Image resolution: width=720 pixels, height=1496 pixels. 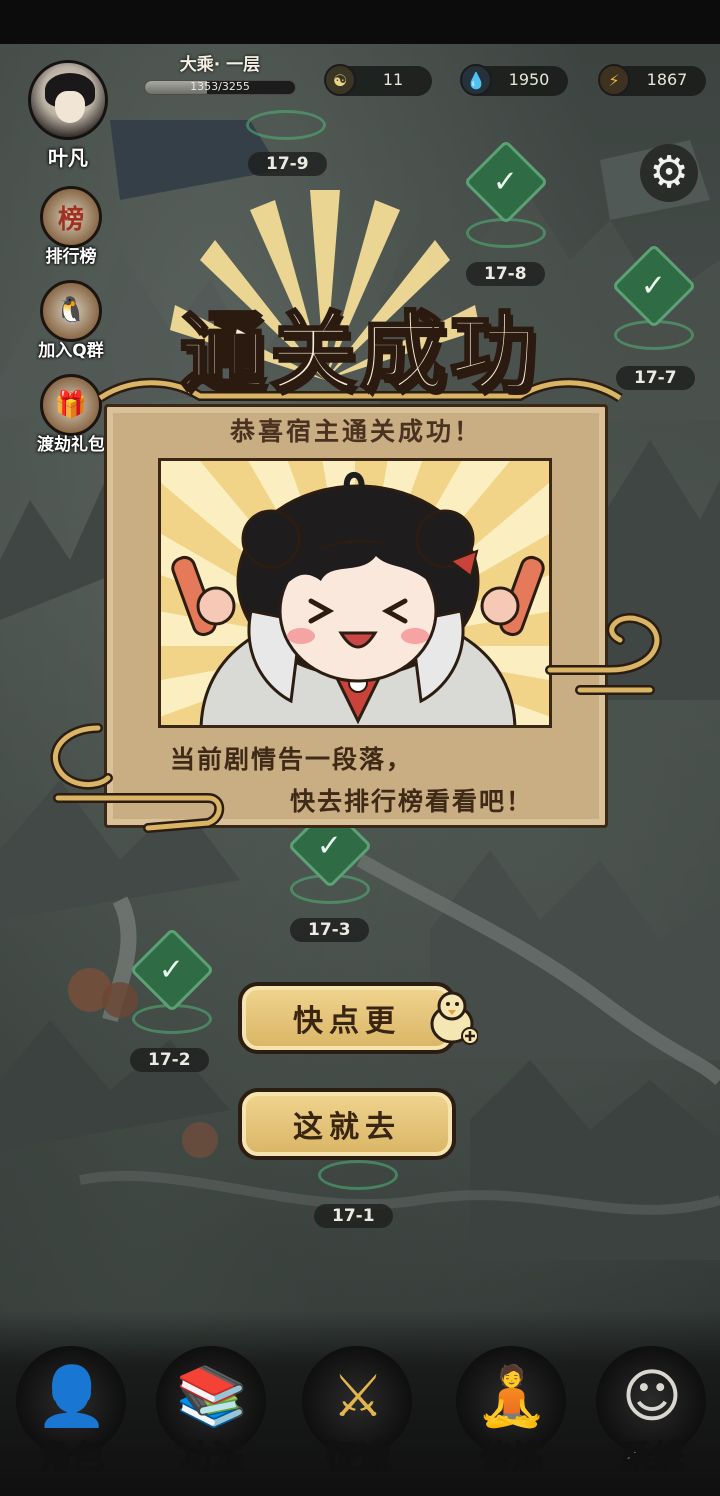 I want to click on stage-17-1-label: 17-1, so click(x=353, y=1216).